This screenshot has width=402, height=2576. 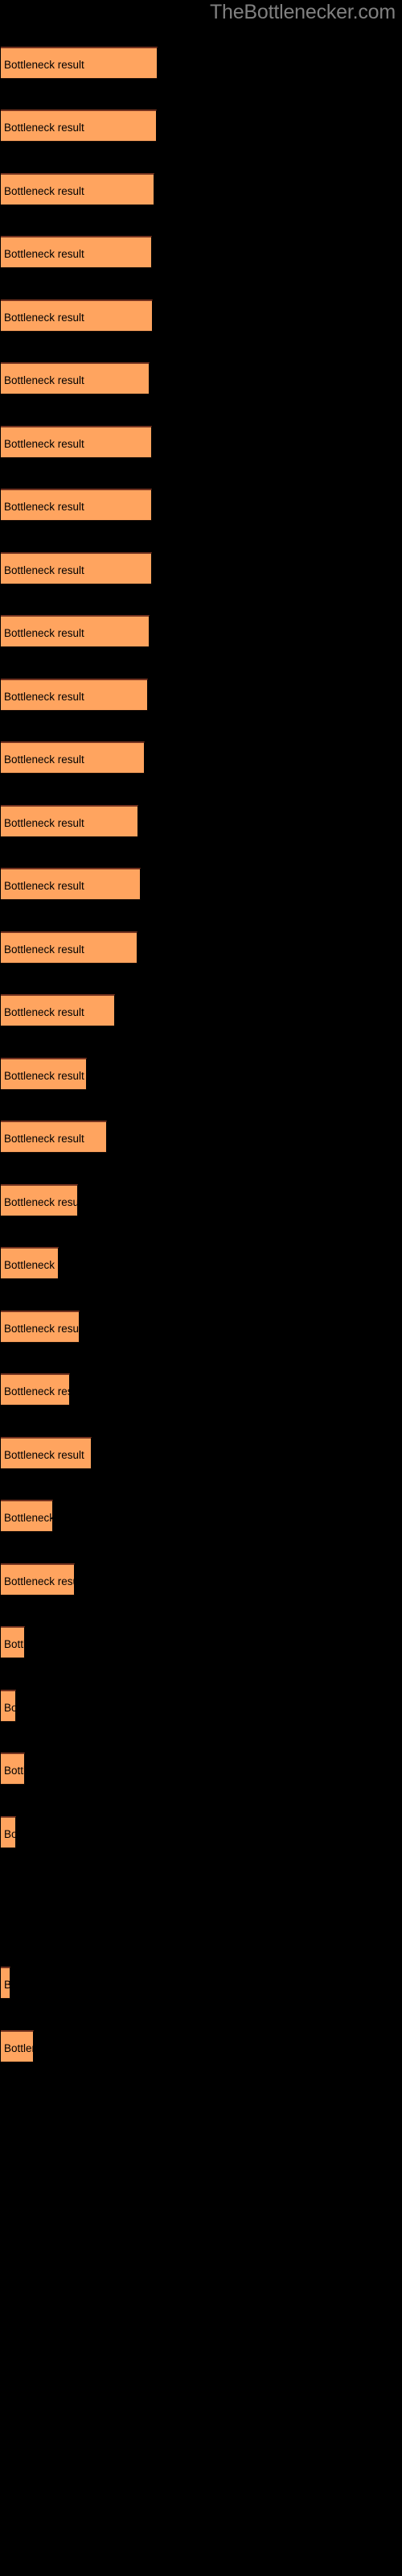 I want to click on bar-row, so click(x=201, y=1920).